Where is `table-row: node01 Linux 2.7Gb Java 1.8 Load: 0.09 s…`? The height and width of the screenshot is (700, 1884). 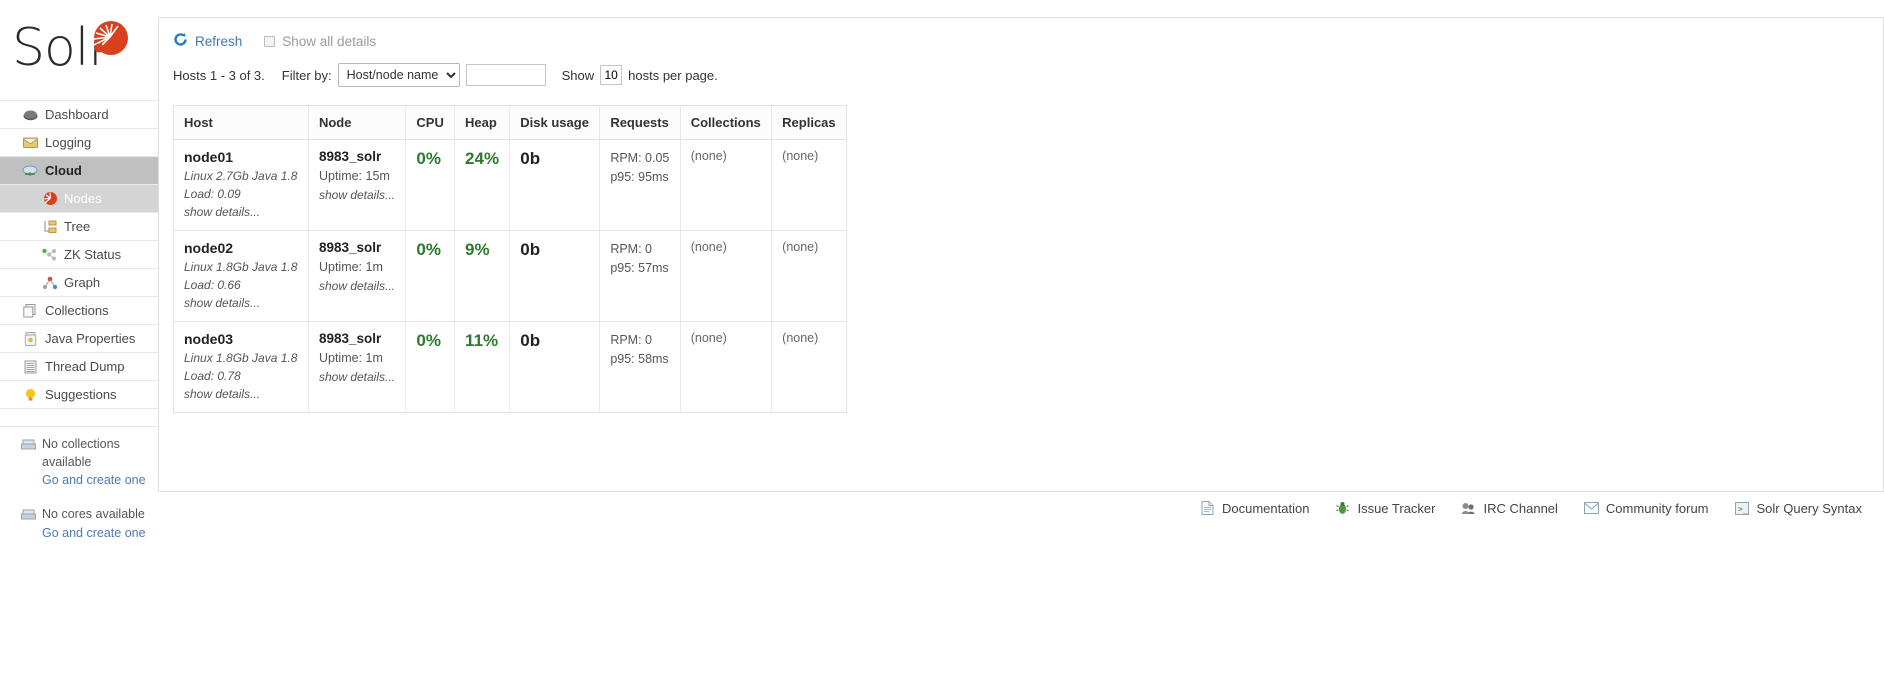 table-row: node01 Linux 2.7Gb Java 1.8 Load: 0.09 s… is located at coordinates (510, 185).